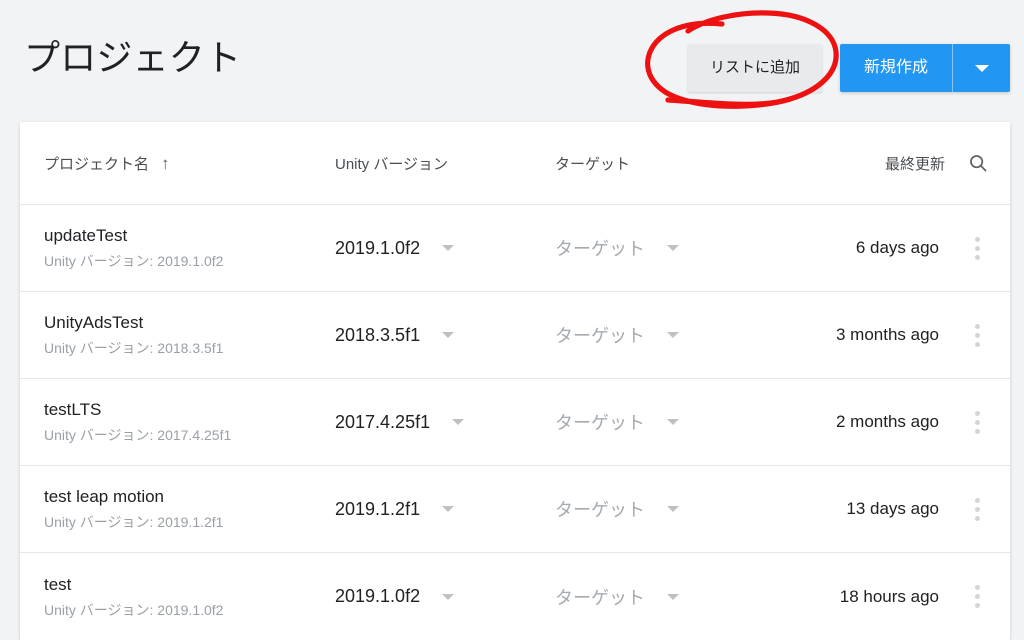 Image resolution: width=1024 pixels, height=640 pixels. Describe the element at coordinates (177, 509) in the screenshot. I see `project-name-cell: test leap motion Unity バージョン: 2019.1.2f1` at that location.